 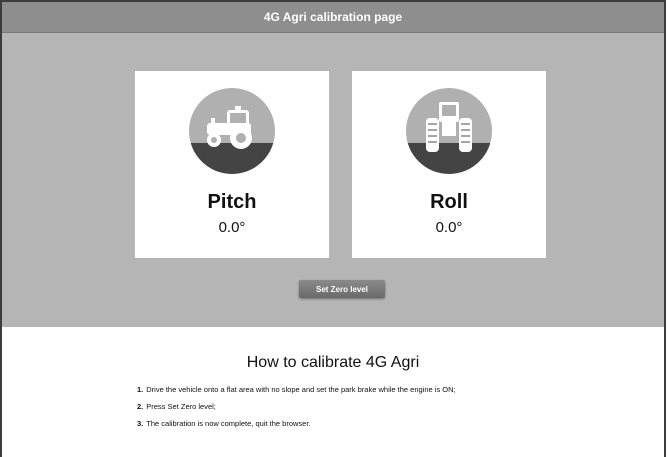 What do you see at coordinates (232, 131) in the screenshot?
I see `tractor-side-icon` at bounding box center [232, 131].